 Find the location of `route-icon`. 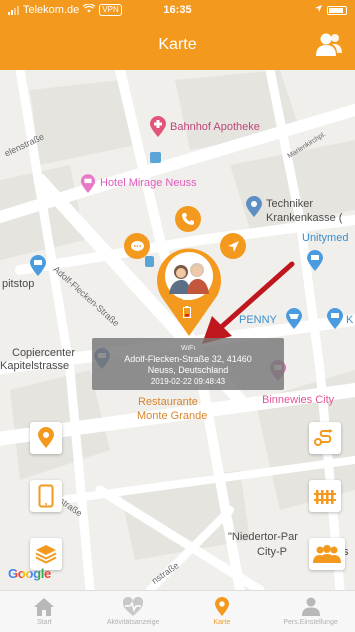

route-icon is located at coordinates (323, 437).